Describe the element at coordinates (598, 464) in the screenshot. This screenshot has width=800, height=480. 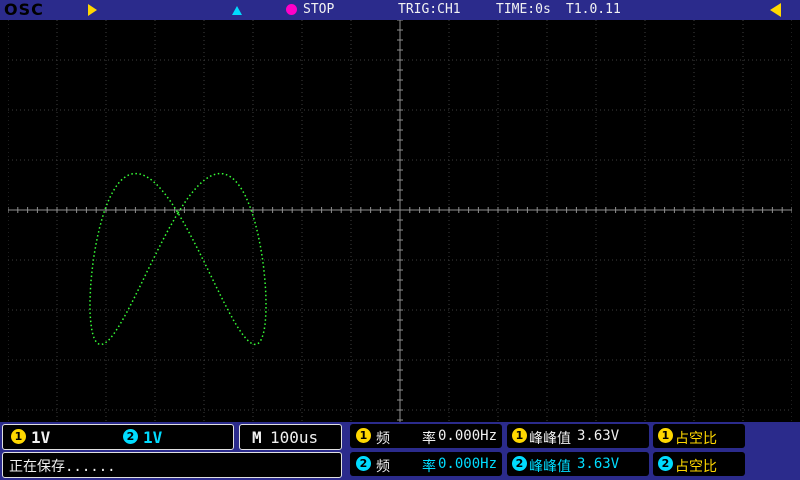
I see `ch2-pkpk-value: 3.63V` at that location.